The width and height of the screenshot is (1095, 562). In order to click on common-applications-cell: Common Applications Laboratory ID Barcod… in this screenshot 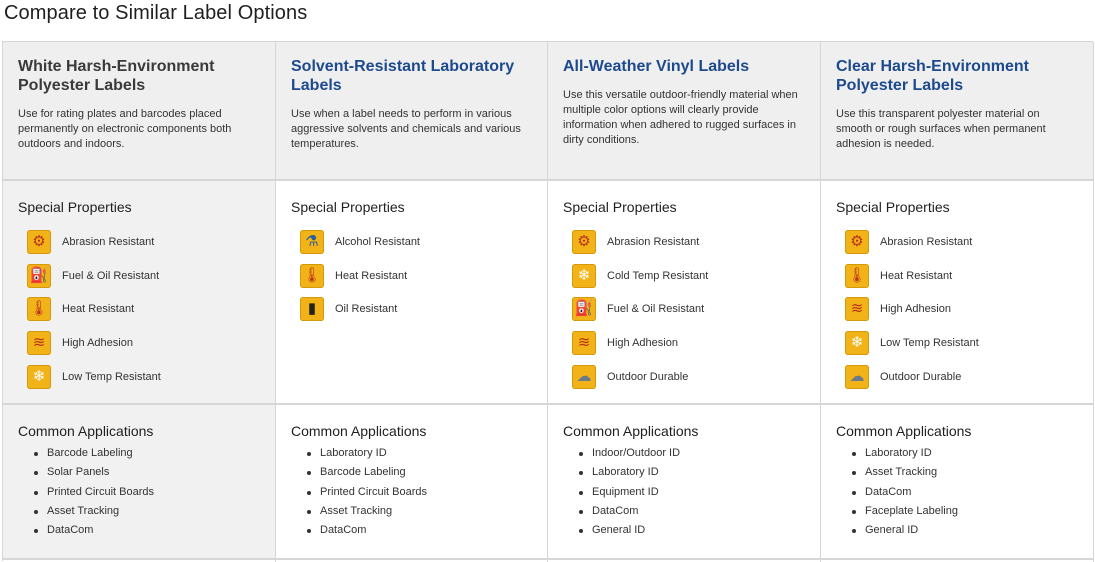, I will do `click(411, 482)`.